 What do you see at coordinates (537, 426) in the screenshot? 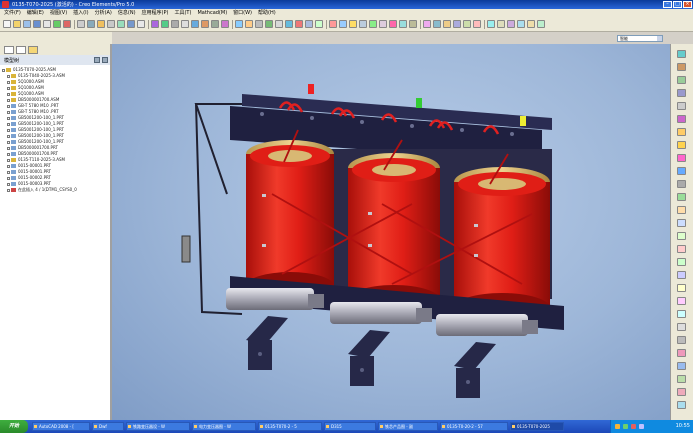
I see `taskbar-task: 0135-T070-2025` at bounding box center [537, 426].